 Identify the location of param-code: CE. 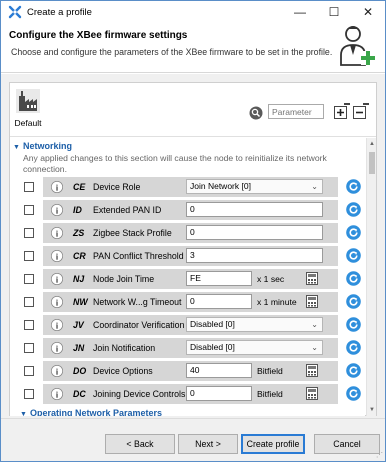
(79, 187).